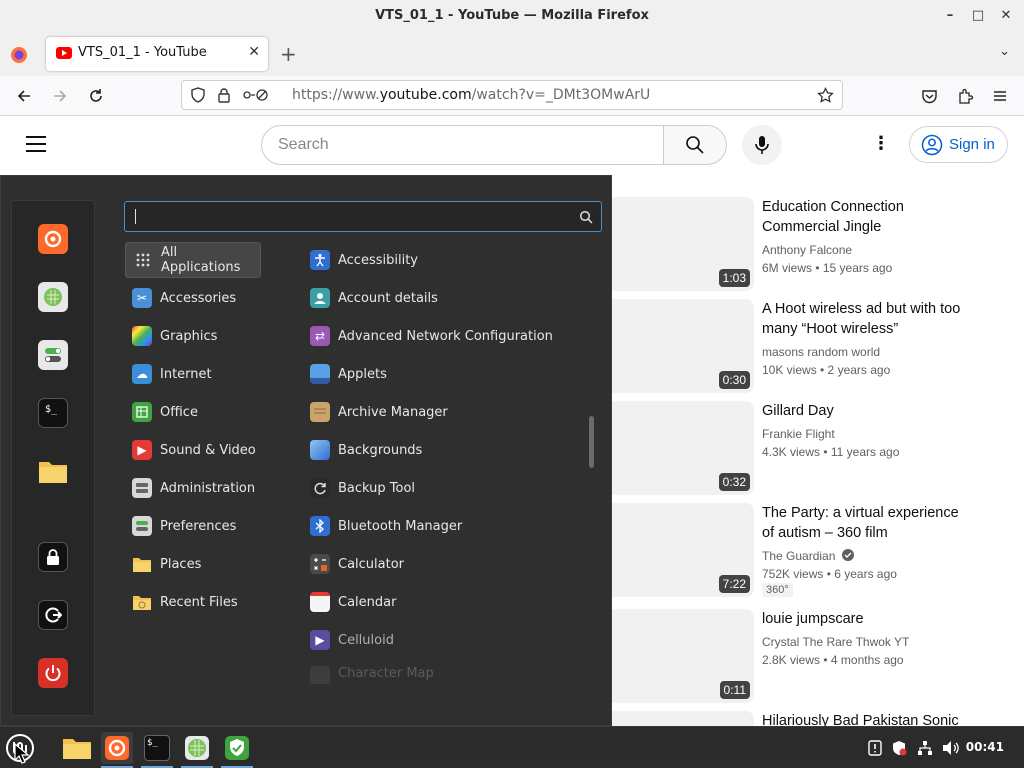 The width and height of the screenshot is (1024, 768). What do you see at coordinates (925, 748) in the screenshot?
I see `network-tray` at bounding box center [925, 748].